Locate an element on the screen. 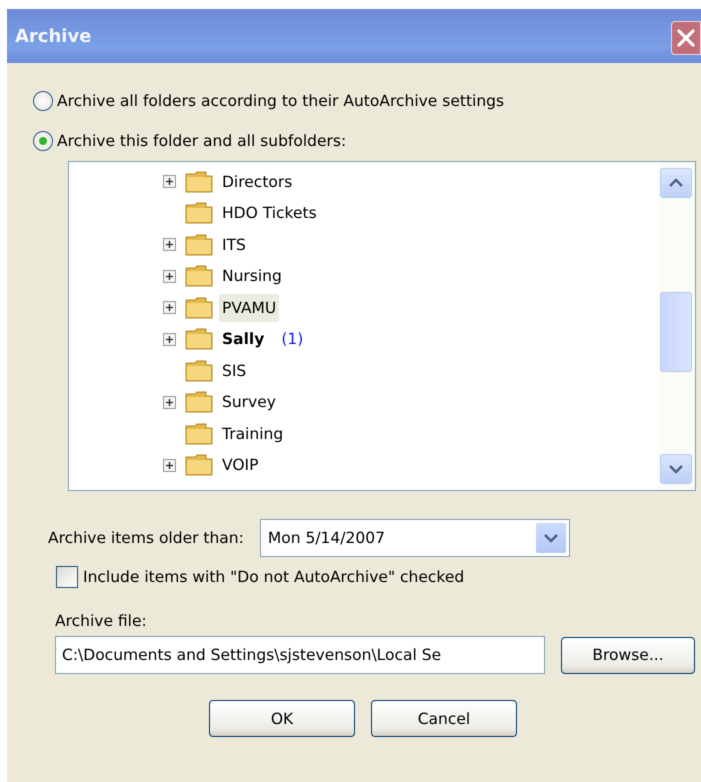  close-button is located at coordinates (686, 38).